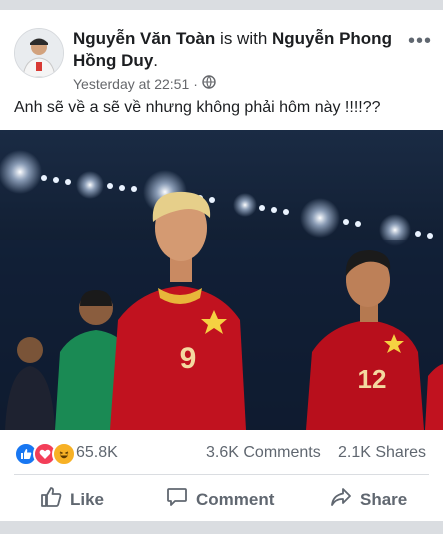 The height and width of the screenshot is (534, 443). What do you see at coordinates (51, 499) in the screenshot?
I see `thumbs-up-icon` at bounding box center [51, 499].